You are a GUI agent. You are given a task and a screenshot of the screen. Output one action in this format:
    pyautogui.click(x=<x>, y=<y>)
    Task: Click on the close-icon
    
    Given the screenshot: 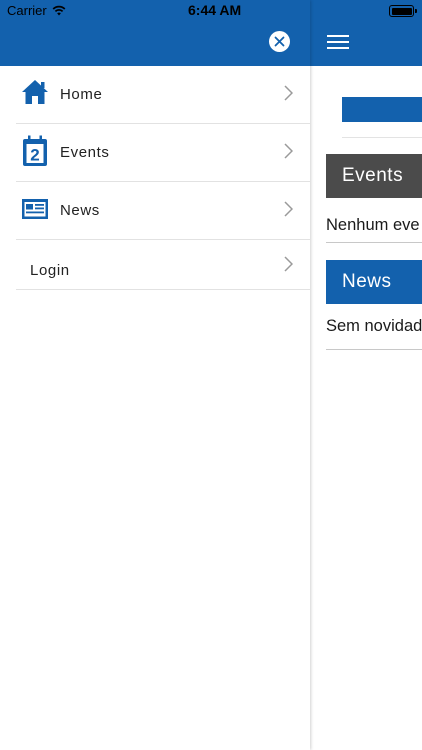 What is the action you would take?
    pyautogui.click(x=279, y=41)
    